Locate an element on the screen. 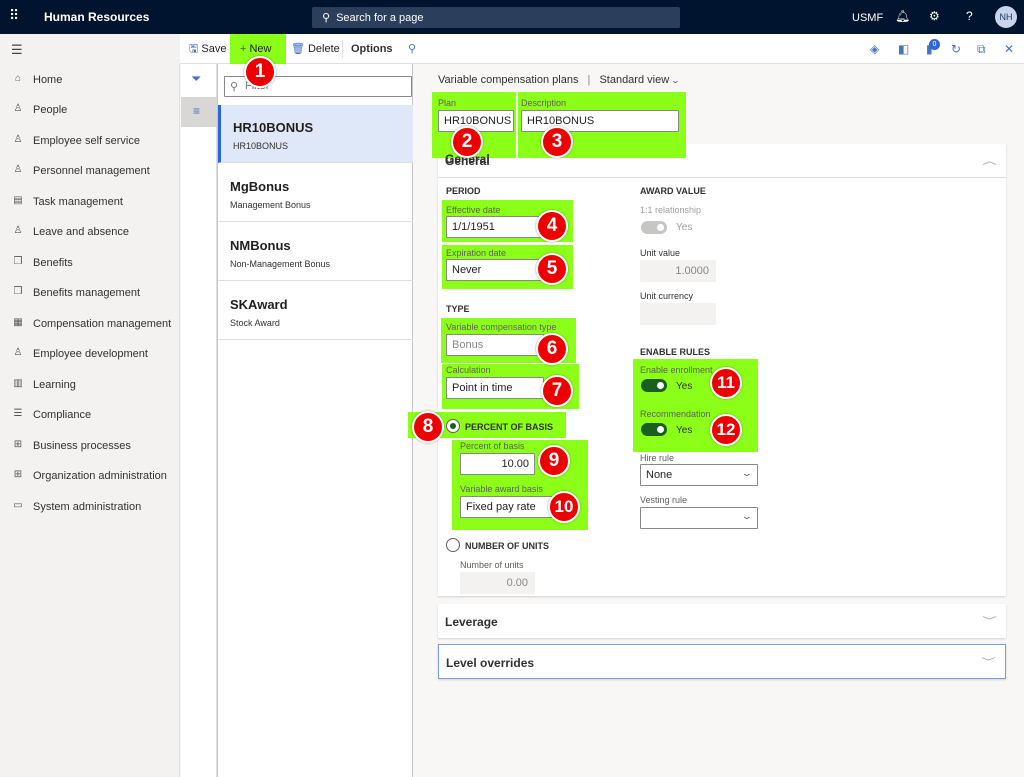  vesting-rule-label: Vesting rule is located at coordinates (664, 500).